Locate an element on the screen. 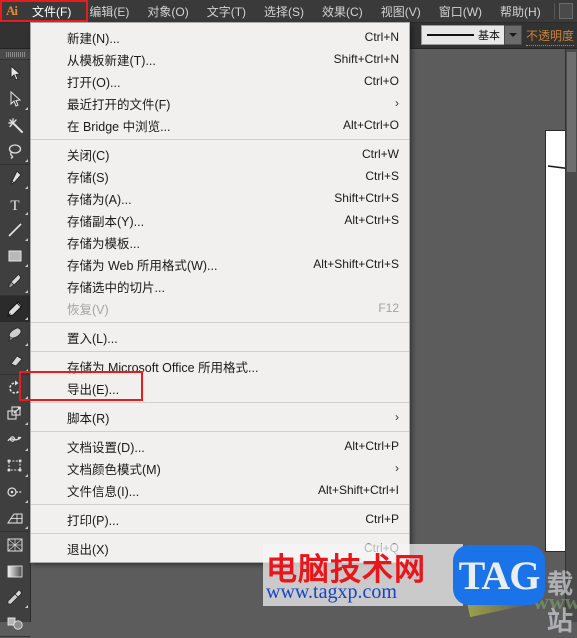  stroke-profile-dropdown-button is located at coordinates (513, 35).